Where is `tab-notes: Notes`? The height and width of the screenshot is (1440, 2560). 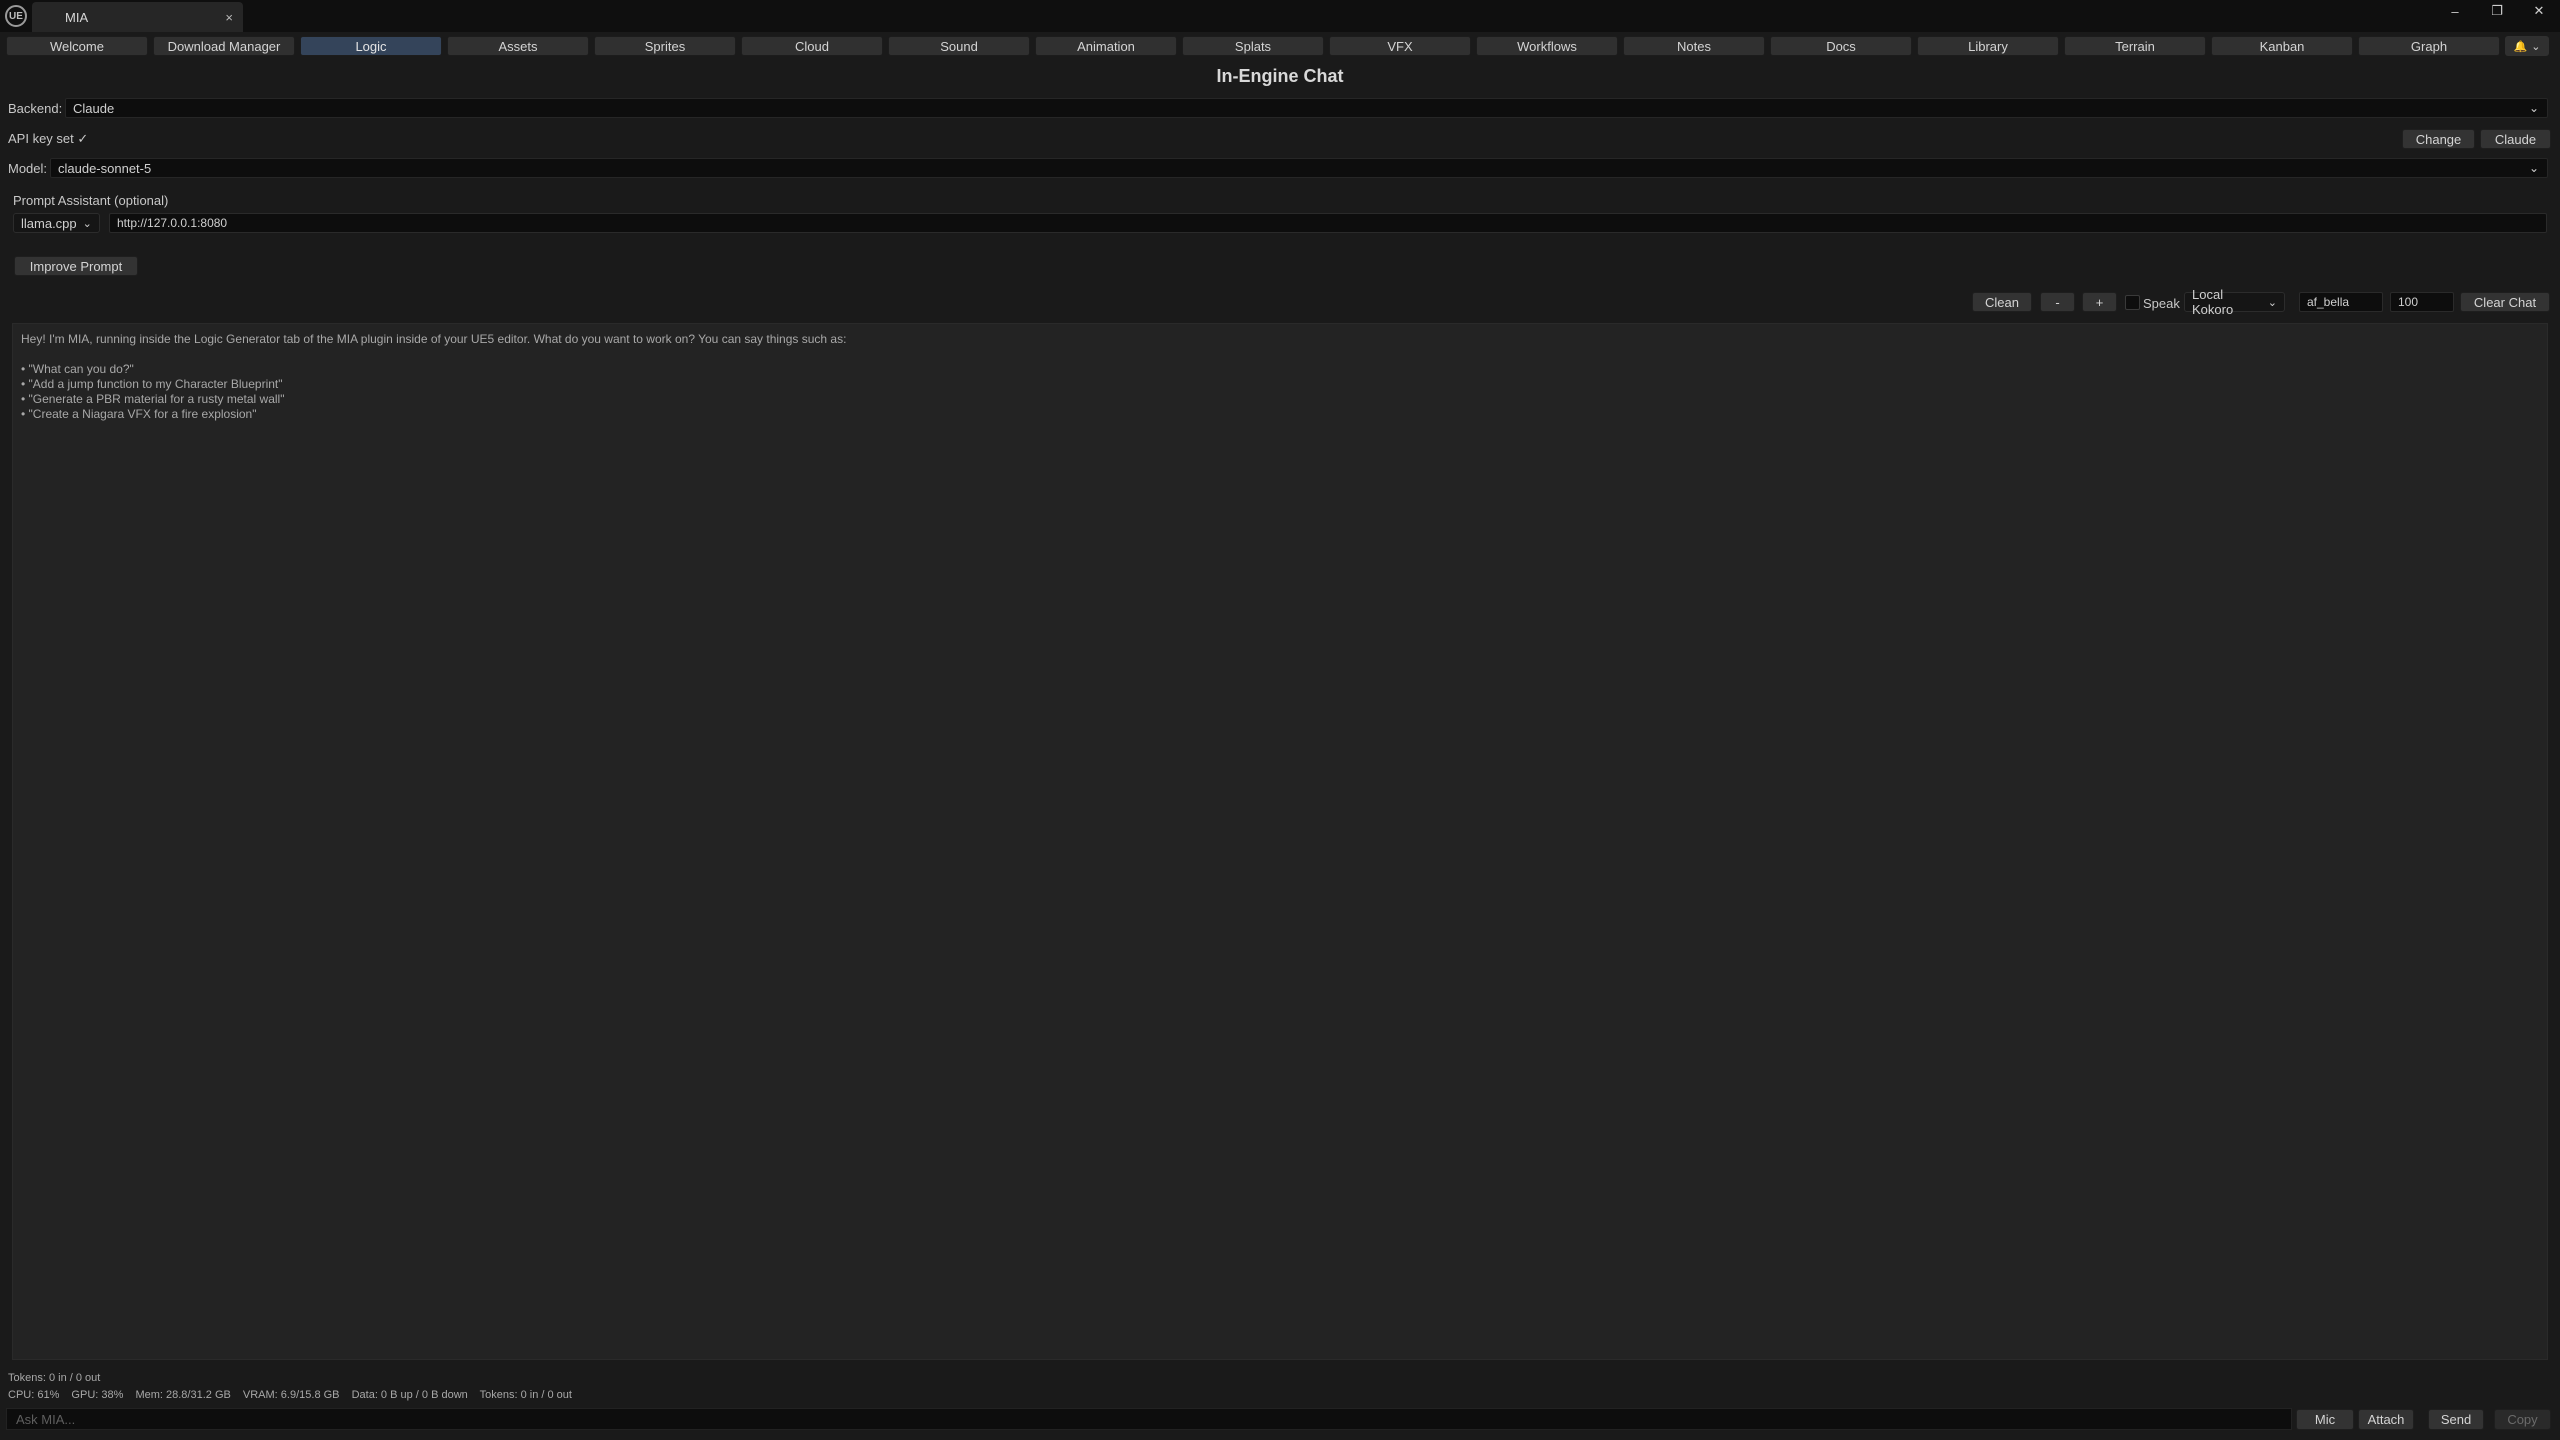
tab-notes: Notes is located at coordinates (1694, 46).